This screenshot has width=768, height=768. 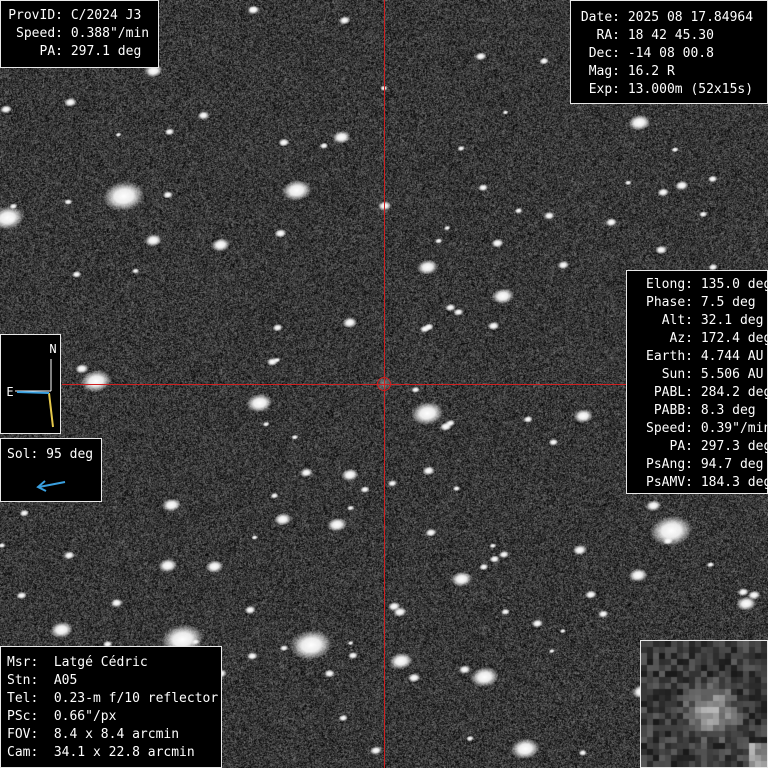 What do you see at coordinates (734, 392) in the screenshot?
I see `geometry-value: 284.2 deg` at bounding box center [734, 392].